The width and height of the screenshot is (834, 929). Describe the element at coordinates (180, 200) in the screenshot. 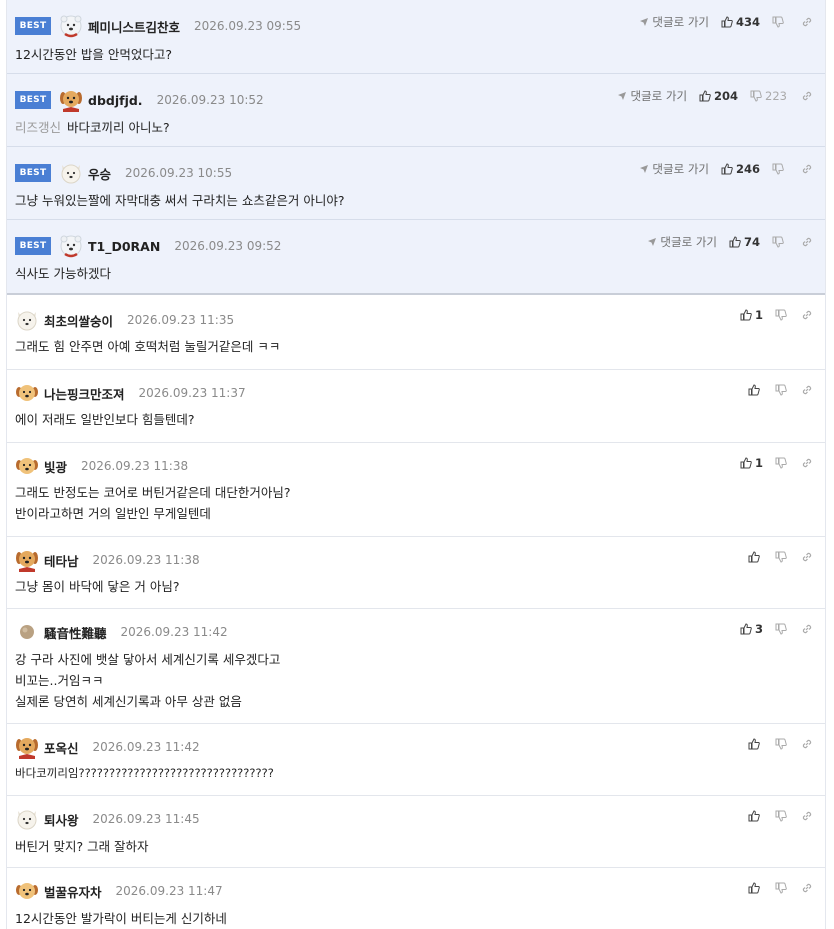

I see `comment-text: 그냥 누워있는짤에 자막대충 써서 구라치는 쇼츠같은거 아니야?` at that location.